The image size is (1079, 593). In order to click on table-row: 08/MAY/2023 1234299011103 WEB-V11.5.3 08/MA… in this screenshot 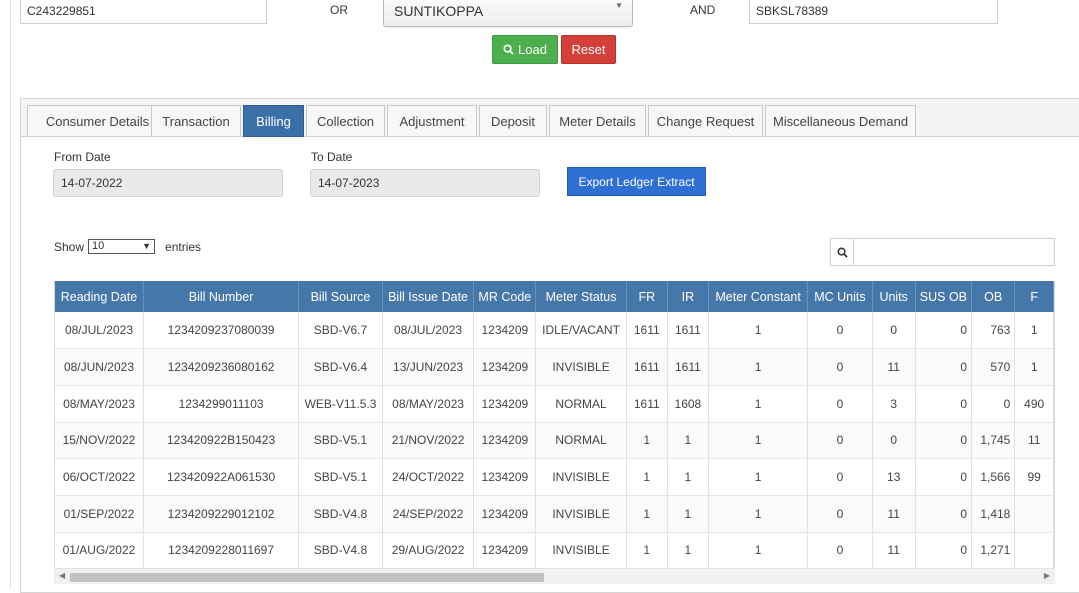, I will do `click(554, 404)`.